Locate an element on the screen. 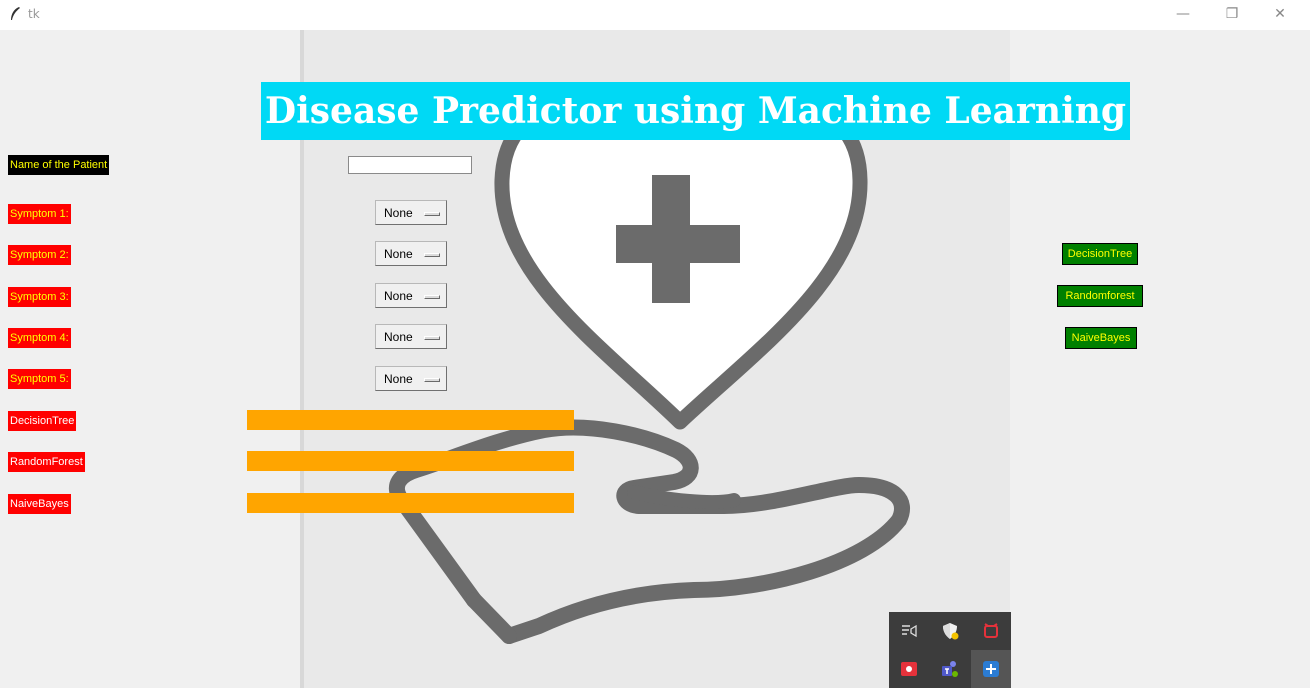 The height and width of the screenshot is (688, 1310). symptom-3-label: Symptom 3: is located at coordinates (39, 297).